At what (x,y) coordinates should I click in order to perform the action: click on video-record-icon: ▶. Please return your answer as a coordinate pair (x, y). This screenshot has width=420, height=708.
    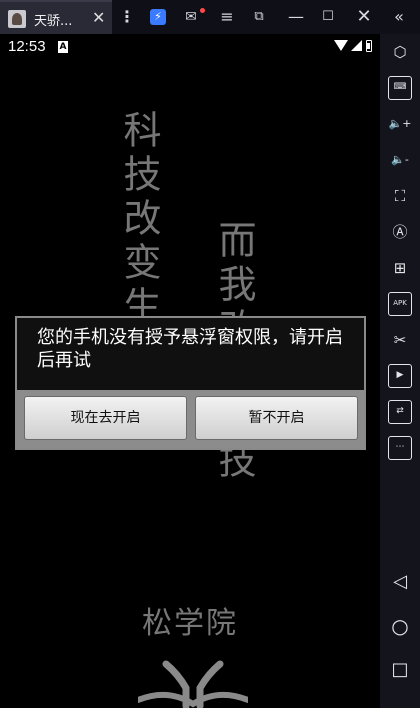
    Looking at the image, I should click on (400, 376).